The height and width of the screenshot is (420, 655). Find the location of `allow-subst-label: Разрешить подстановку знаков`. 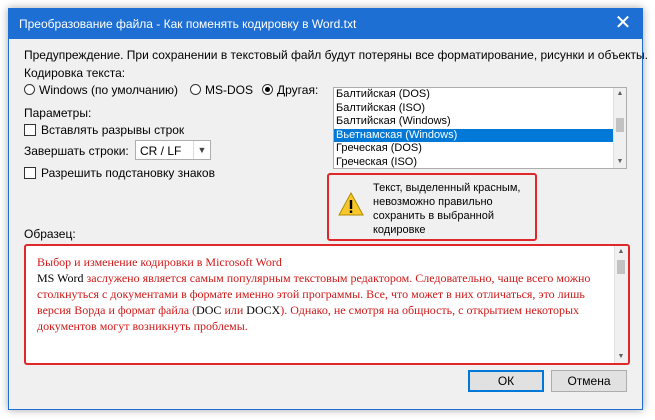

allow-subst-label: Разрешить подстановку знаков is located at coordinates (128, 173).